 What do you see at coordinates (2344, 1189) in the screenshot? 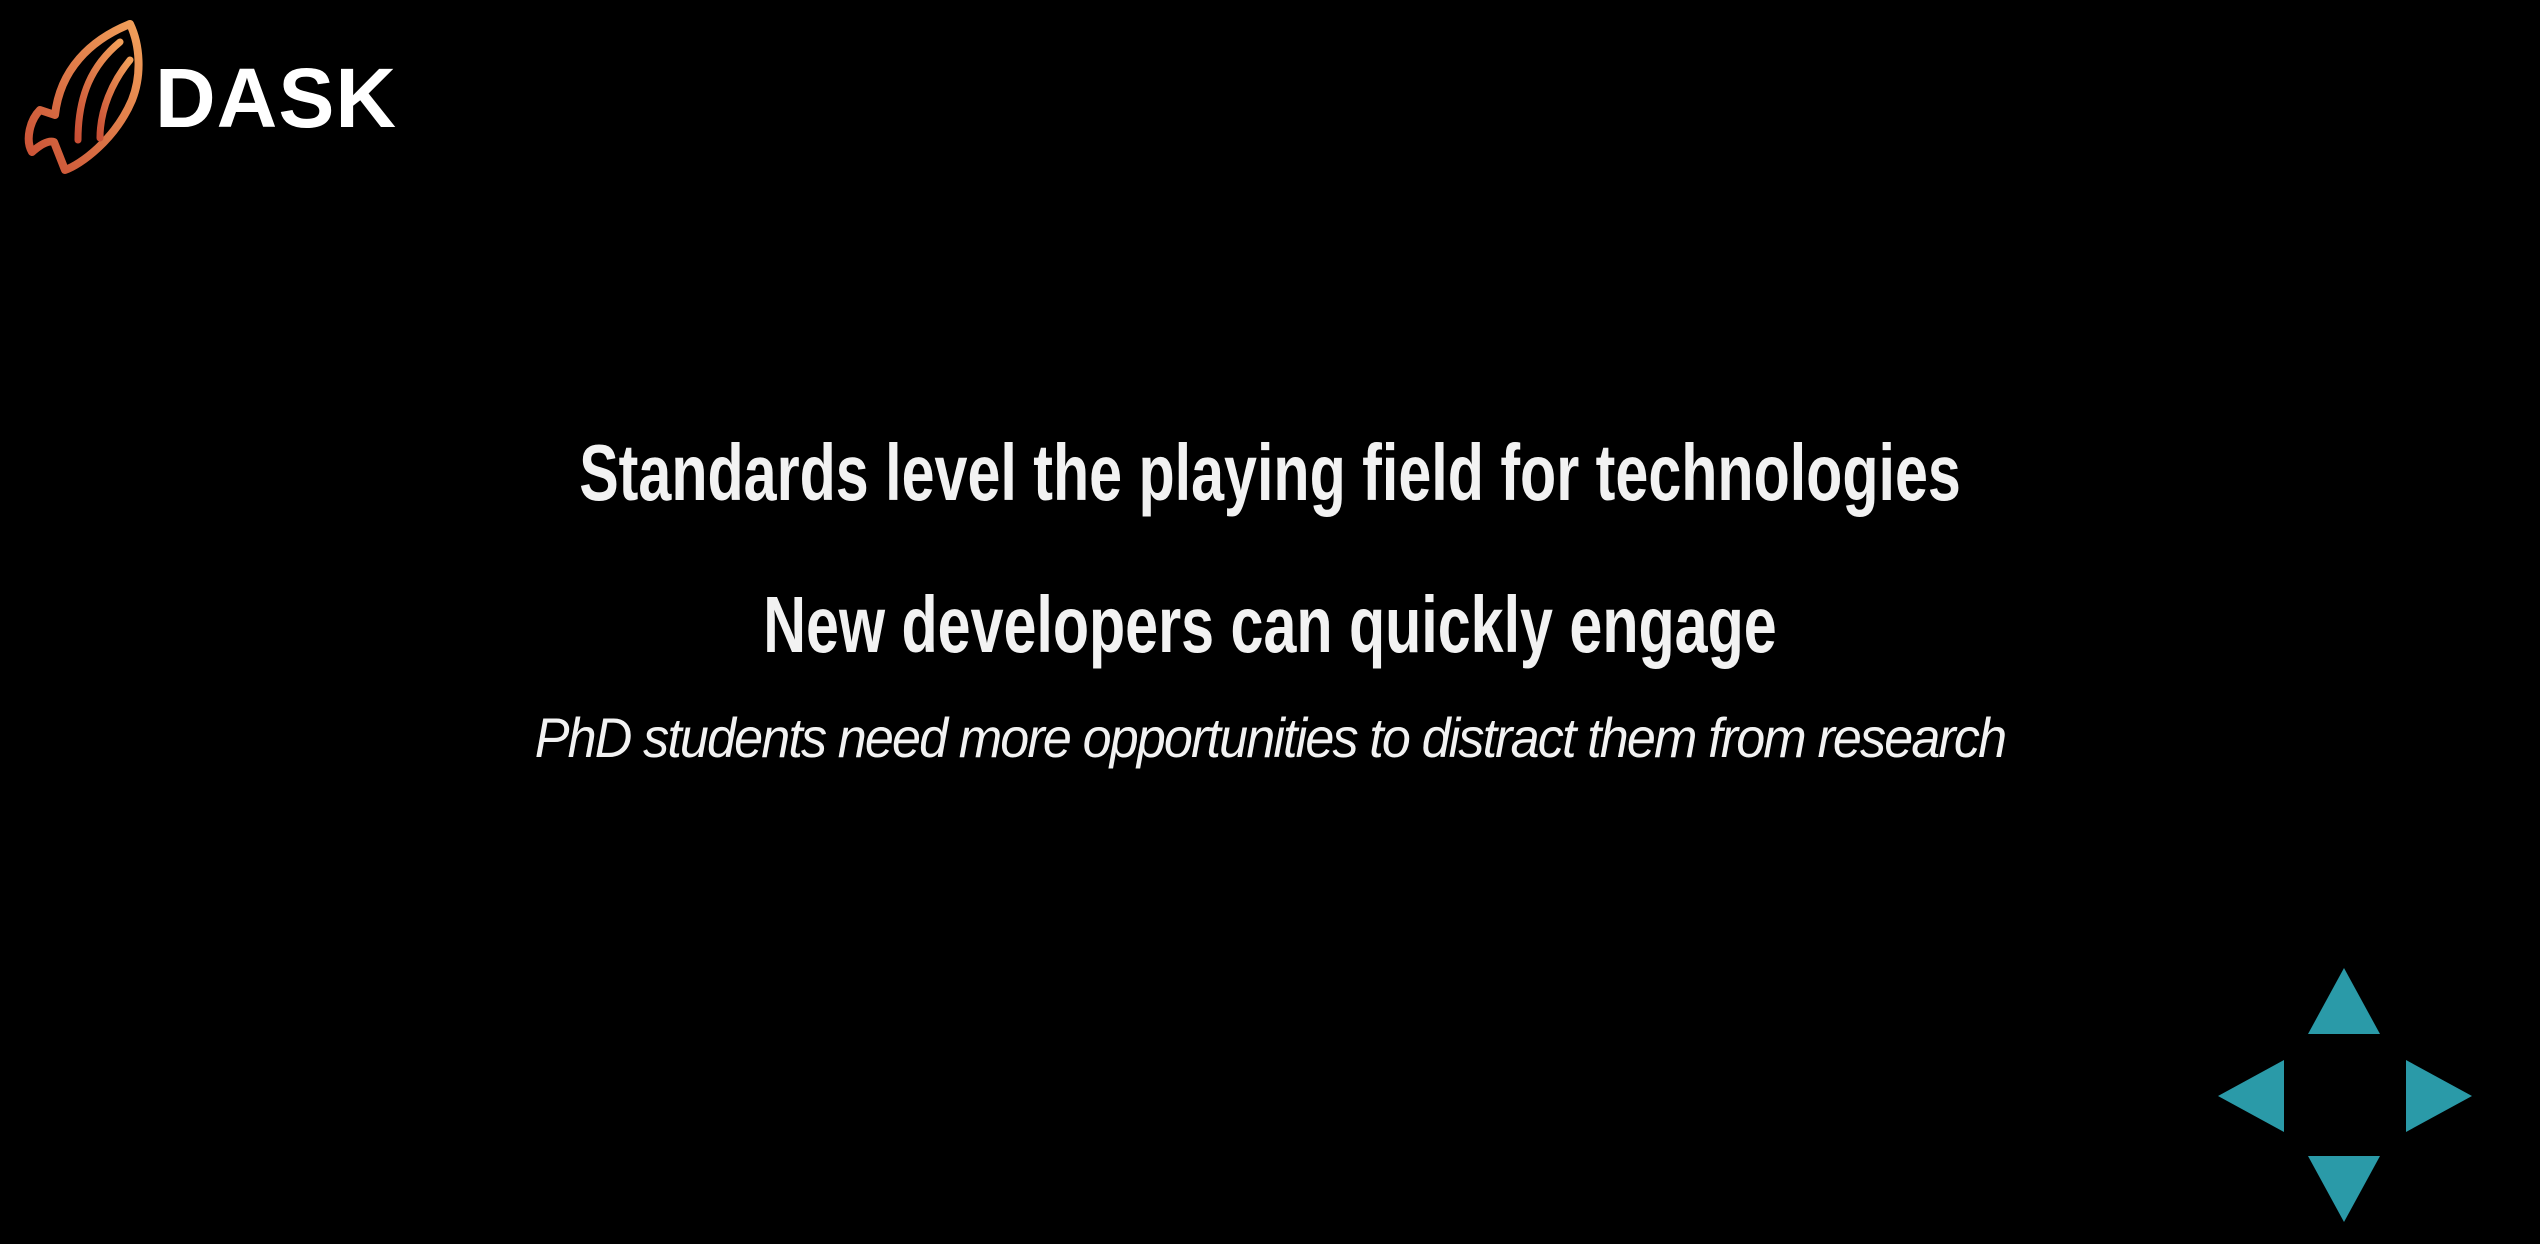
I see `arrow-down-icon` at bounding box center [2344, 1189].